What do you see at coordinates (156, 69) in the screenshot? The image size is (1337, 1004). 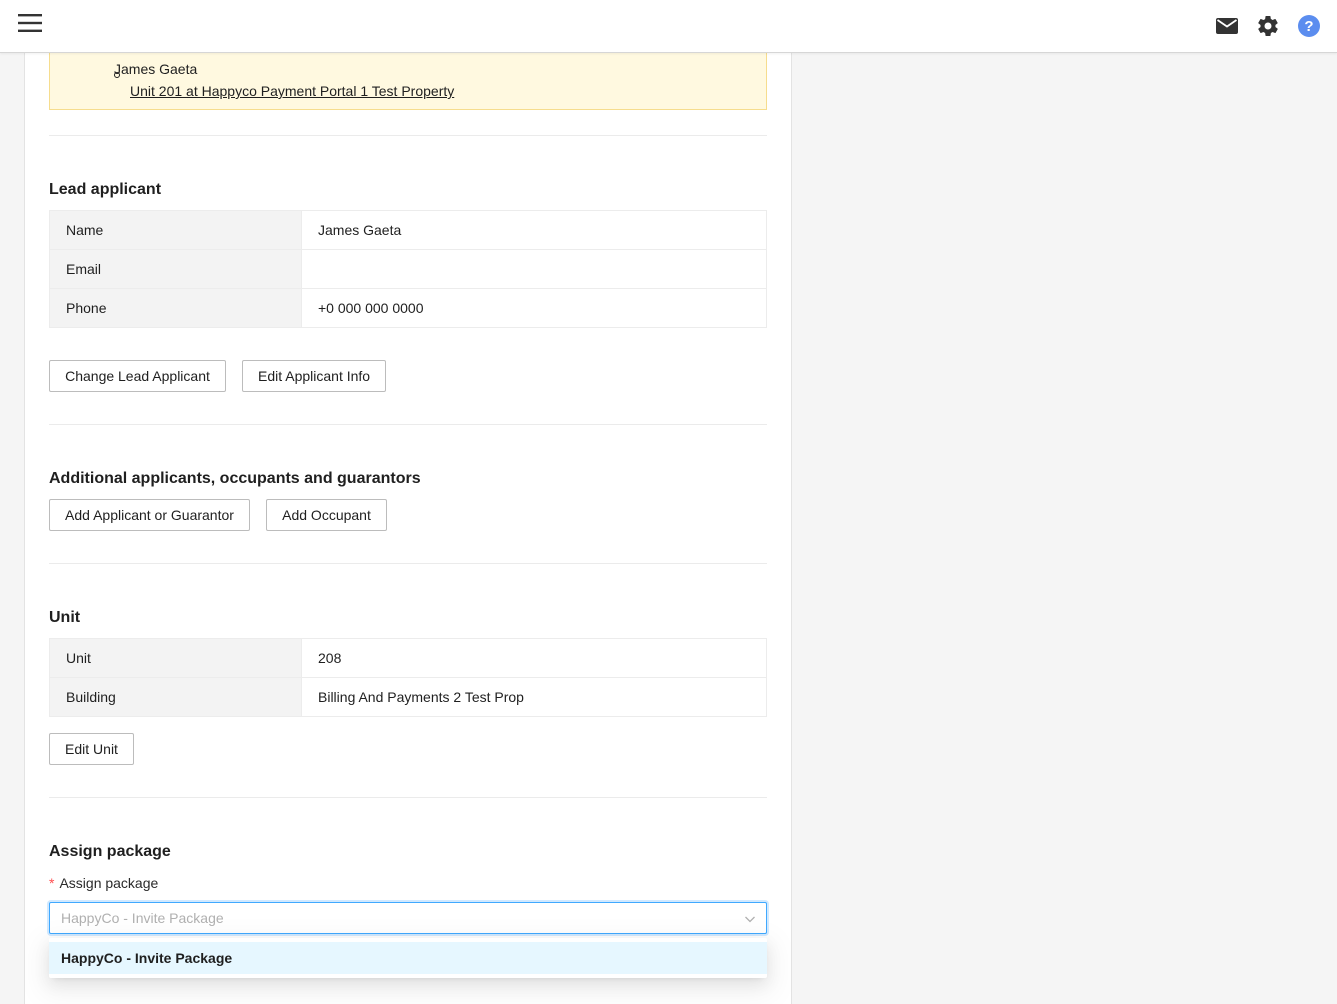 I see `notice-resident-name: James Gaeta` at bounding box center [156, 69].